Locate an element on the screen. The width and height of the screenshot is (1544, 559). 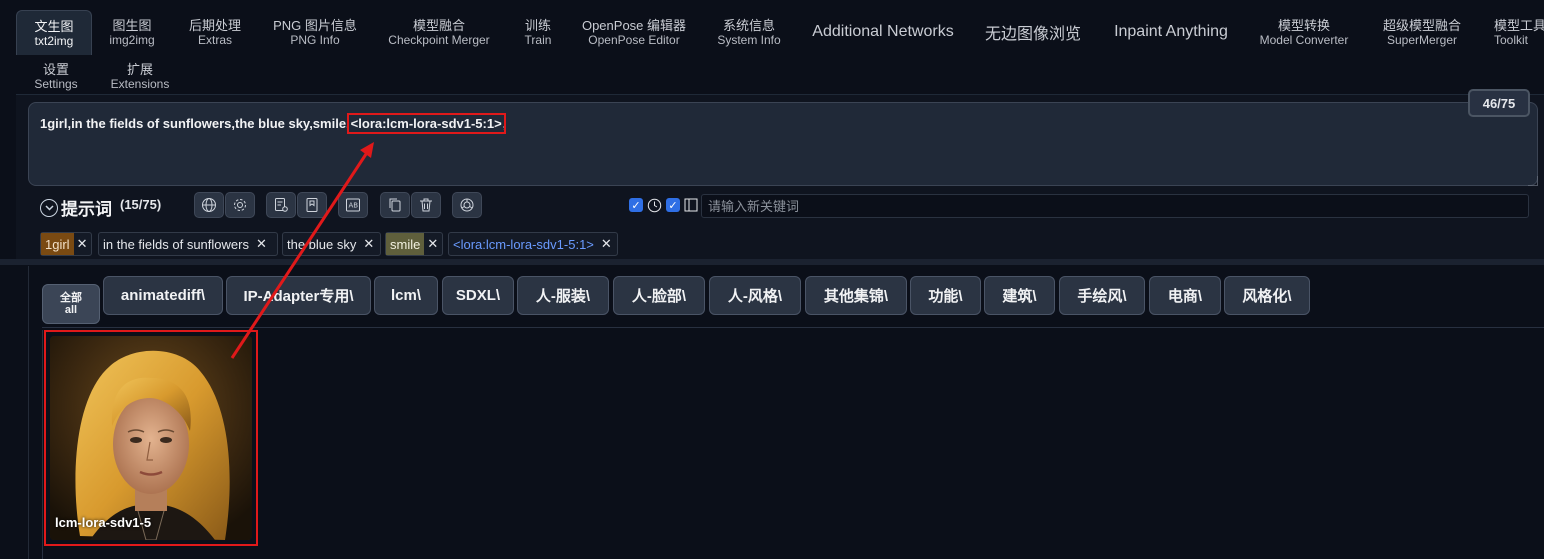
tab-label-en: Train is located at coordinates (538, 39).